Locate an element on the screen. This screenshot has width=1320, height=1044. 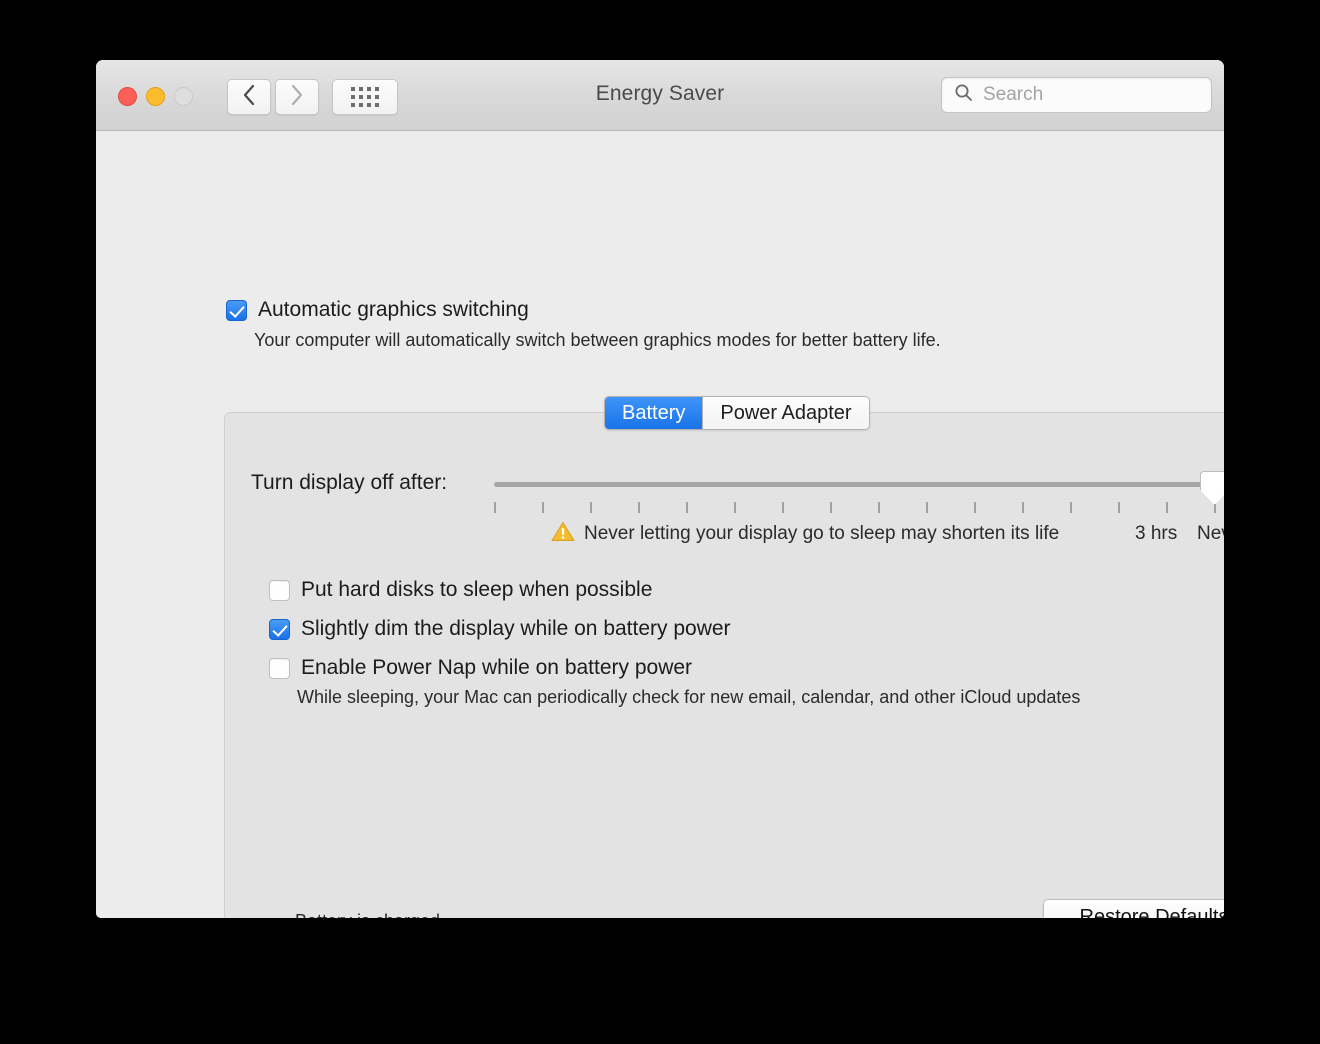
battery-status-text: Battery is charged. is located at coordinates (370, 914).